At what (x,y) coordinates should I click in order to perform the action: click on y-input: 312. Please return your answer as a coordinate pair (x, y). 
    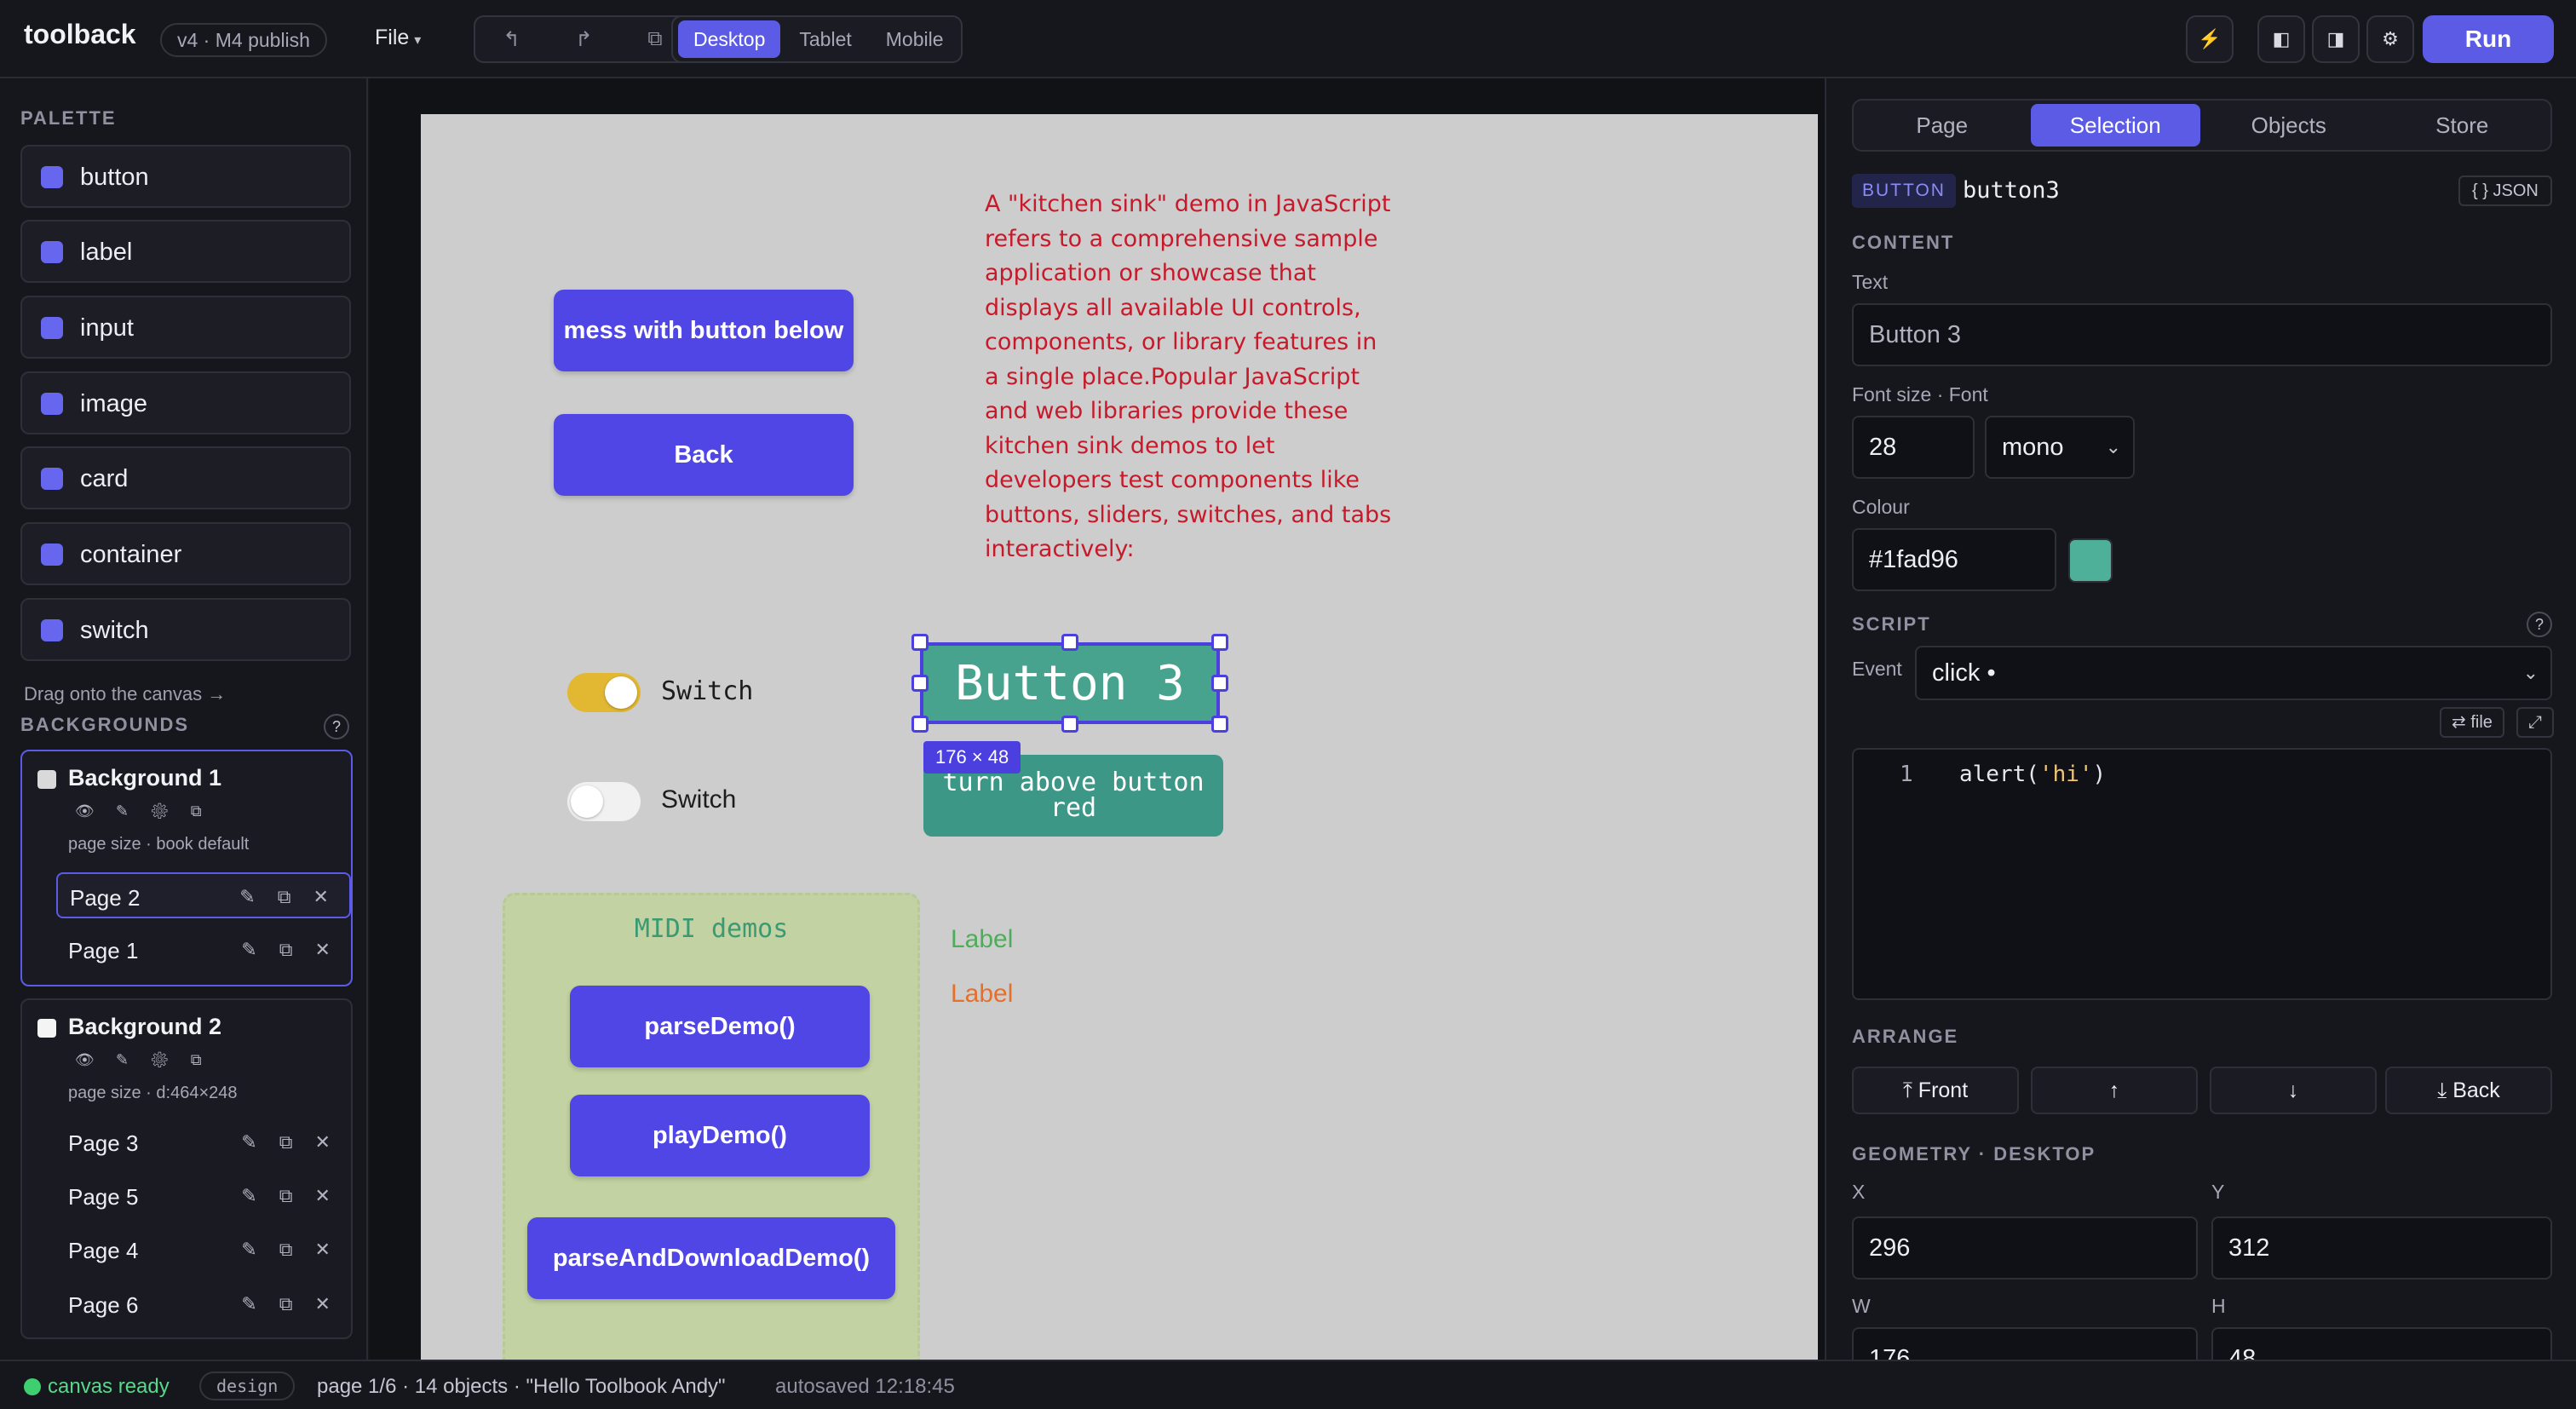
    Looking at the image, I should click on (2381, 1248).